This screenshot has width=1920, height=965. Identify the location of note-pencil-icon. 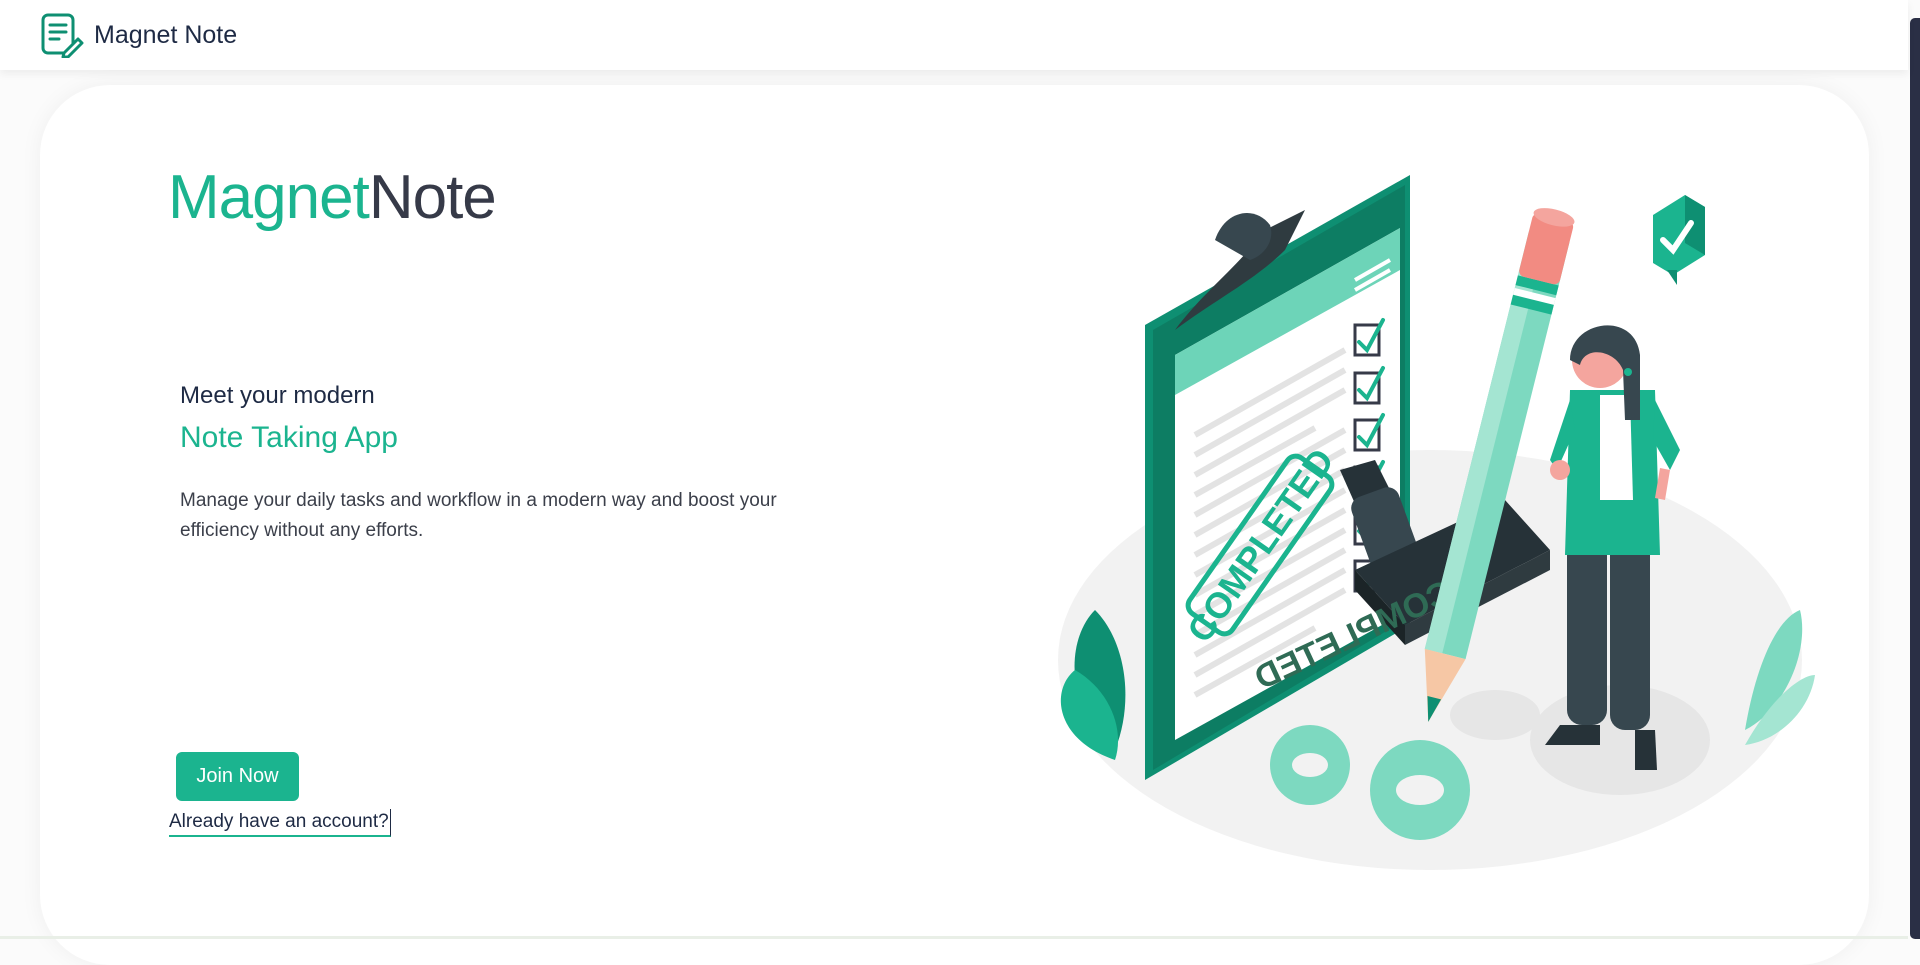
(62, 35).